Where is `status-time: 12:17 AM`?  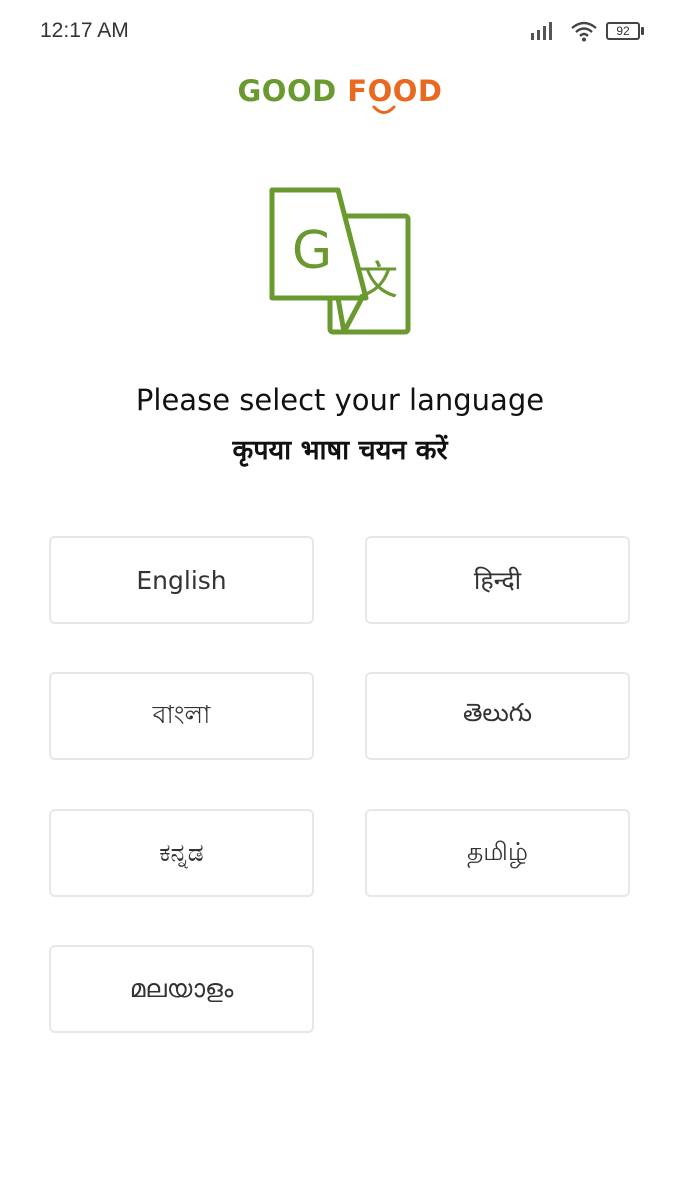
status-time: 12:17 AM is located at coordinates (84, 30).